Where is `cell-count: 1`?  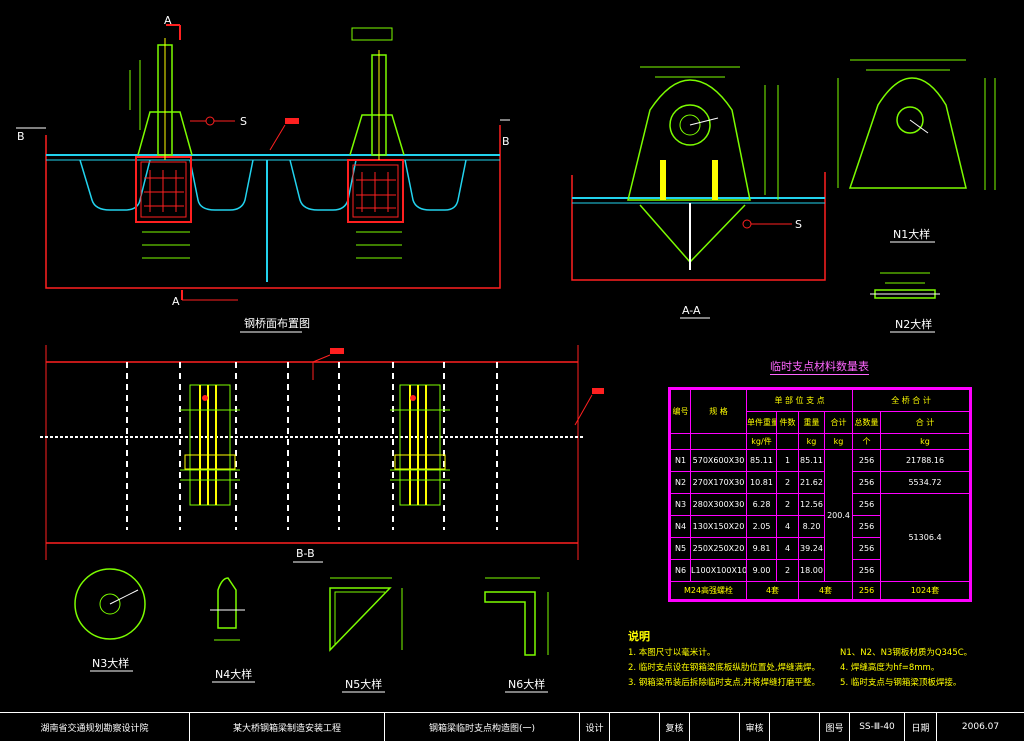 cell-count: 1 is located at coordinates (787, 460).